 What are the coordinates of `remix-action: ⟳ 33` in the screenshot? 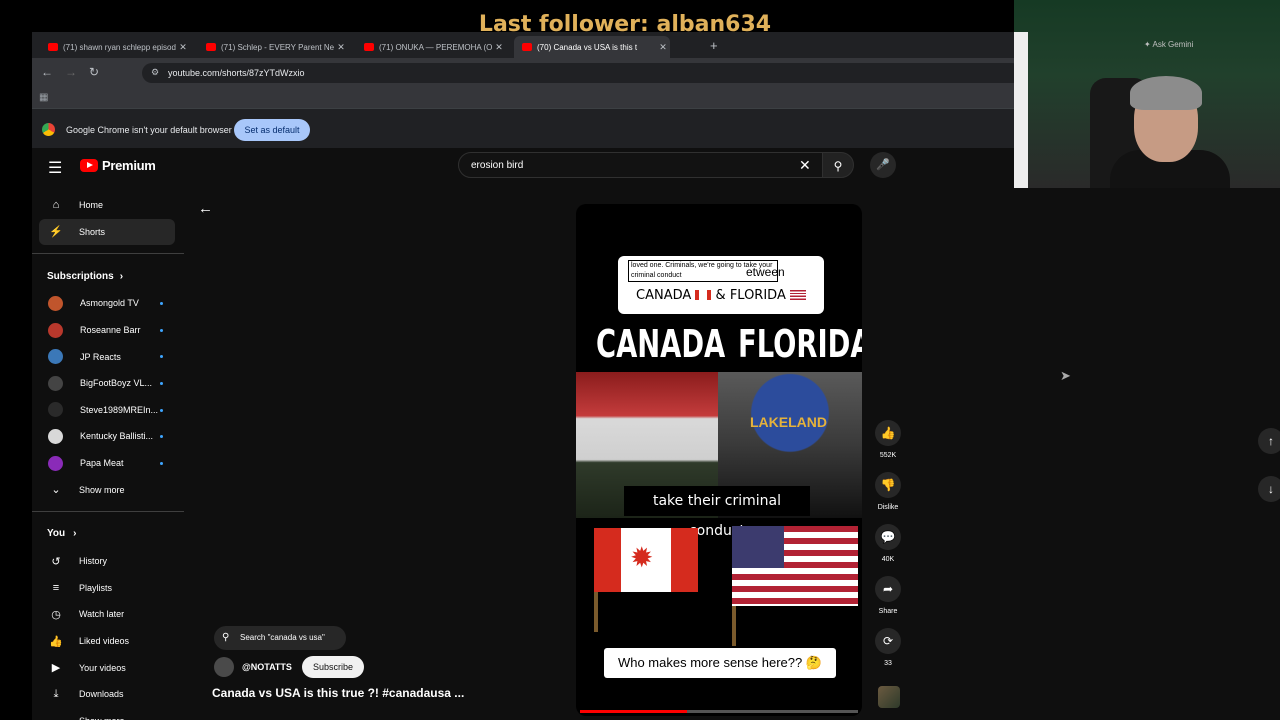 It's located at (888, 654).